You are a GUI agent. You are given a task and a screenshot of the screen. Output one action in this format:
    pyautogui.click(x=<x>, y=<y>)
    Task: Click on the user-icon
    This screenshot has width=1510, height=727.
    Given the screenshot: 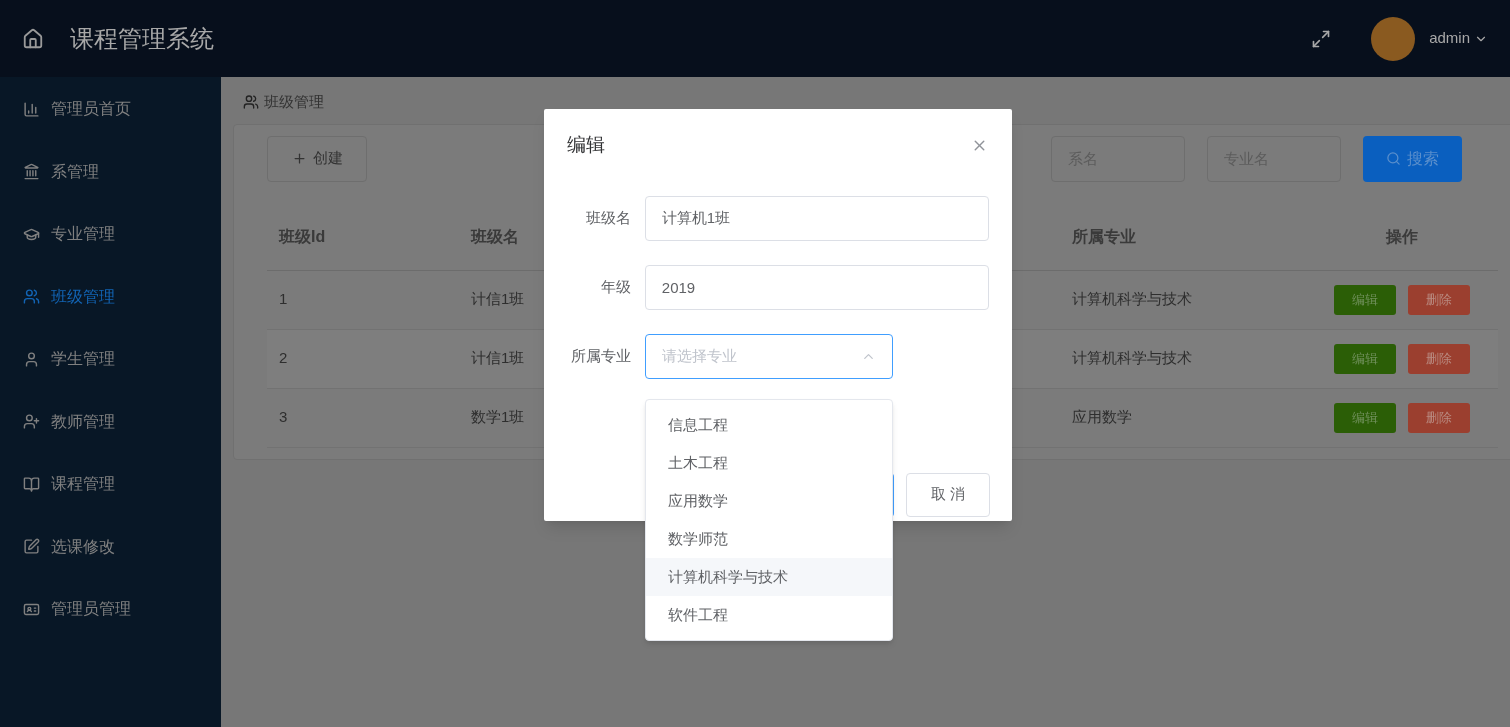 What is the action you would take?
    pyautogui.click(x=31, y=359)
    